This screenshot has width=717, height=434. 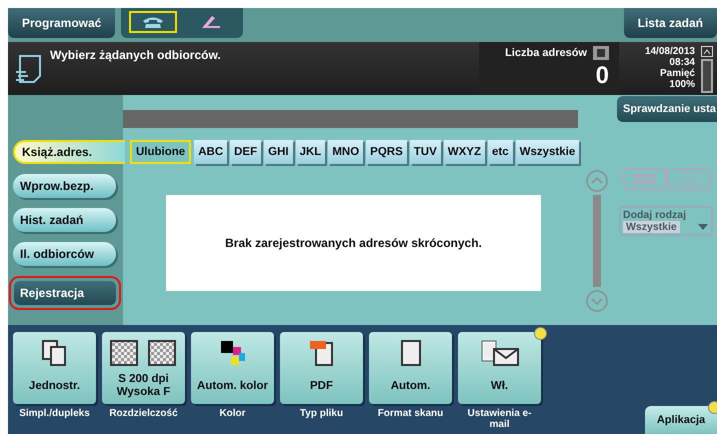 What do you see at coordinates (211, 22) in the screenshot?
I see `pen-icon` at bounding box center [211, 22].